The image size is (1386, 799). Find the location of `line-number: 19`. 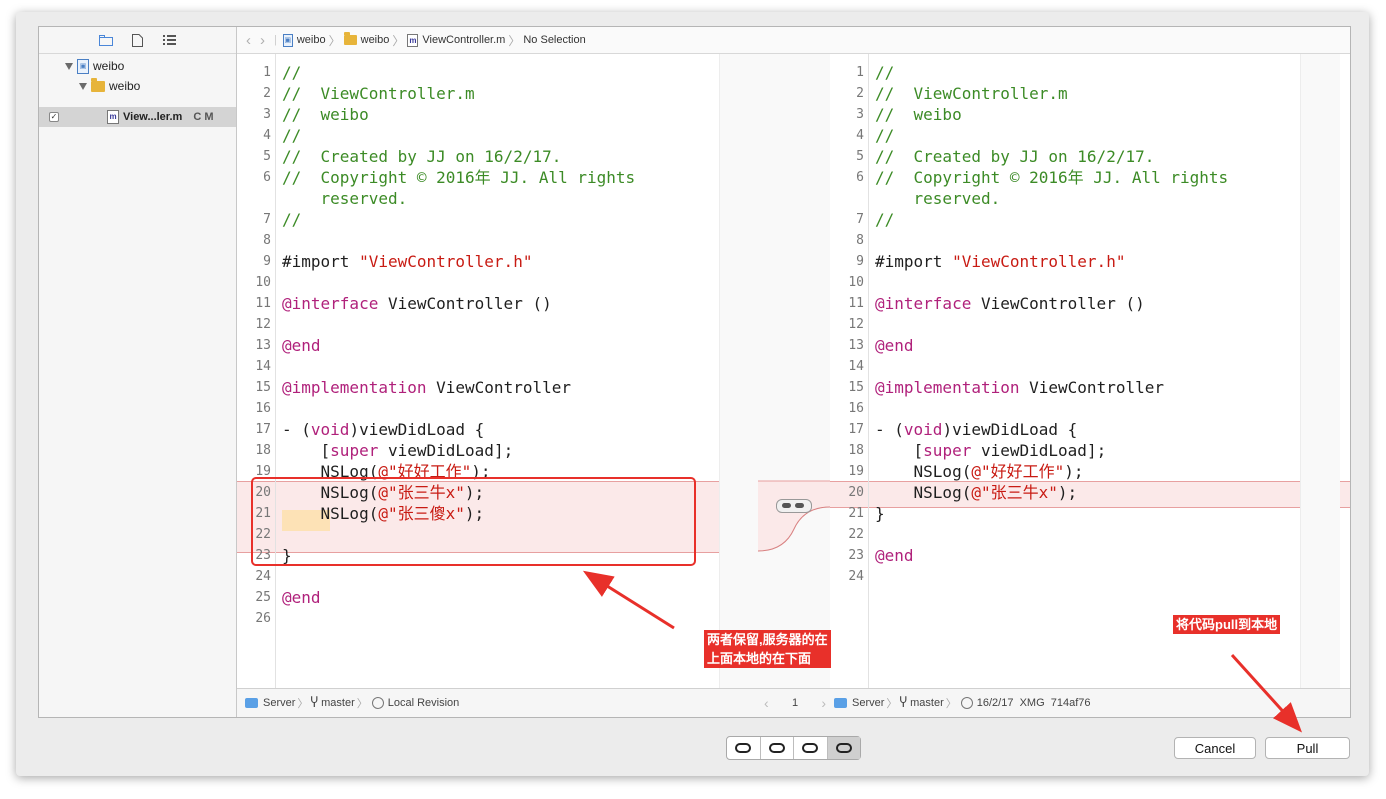

line-number: 19 is located at coordinates (856, 471).